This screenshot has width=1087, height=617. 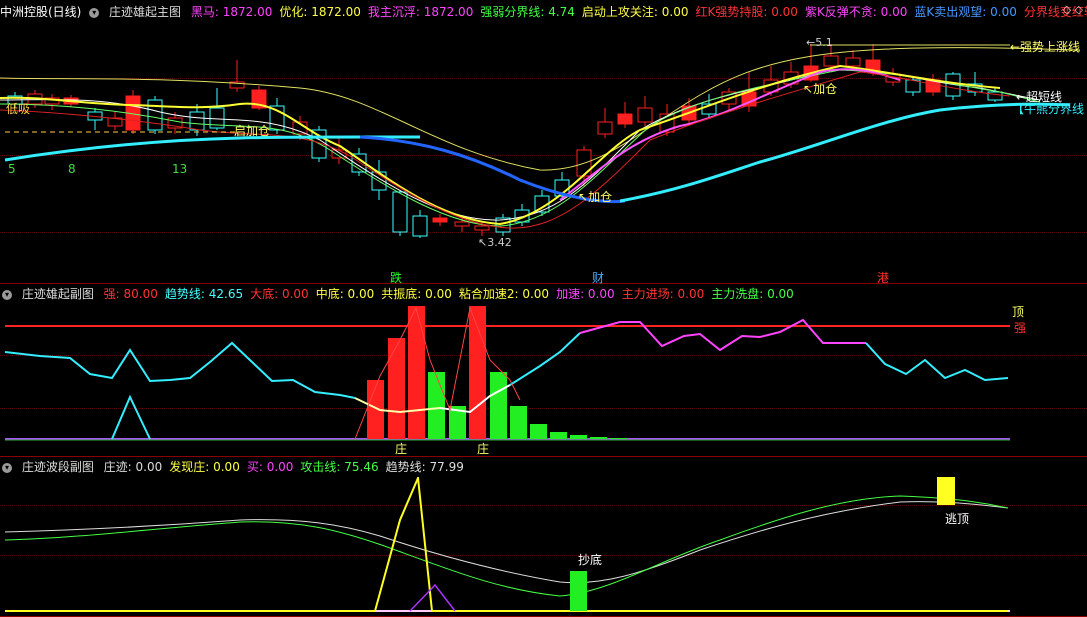 I want to click on bottom-tag-cai: 财, so click(x=598, y=278).